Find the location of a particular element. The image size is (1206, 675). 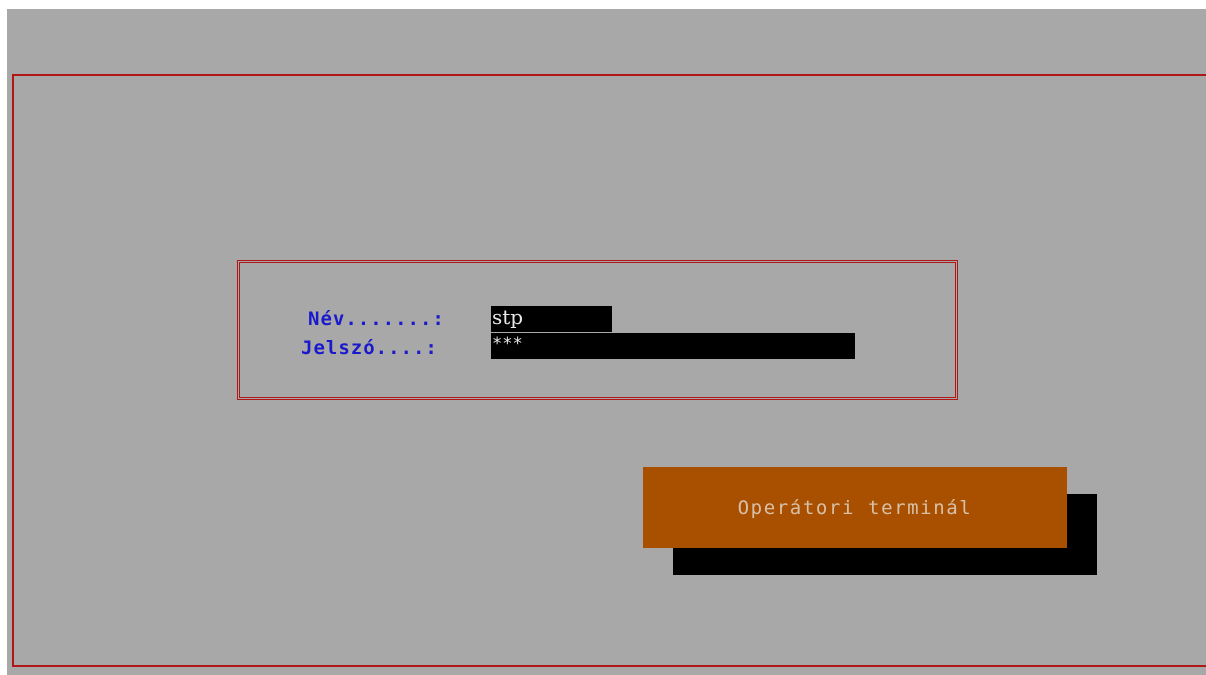

name-label: Név.......: is located at coordinates (376, 319).